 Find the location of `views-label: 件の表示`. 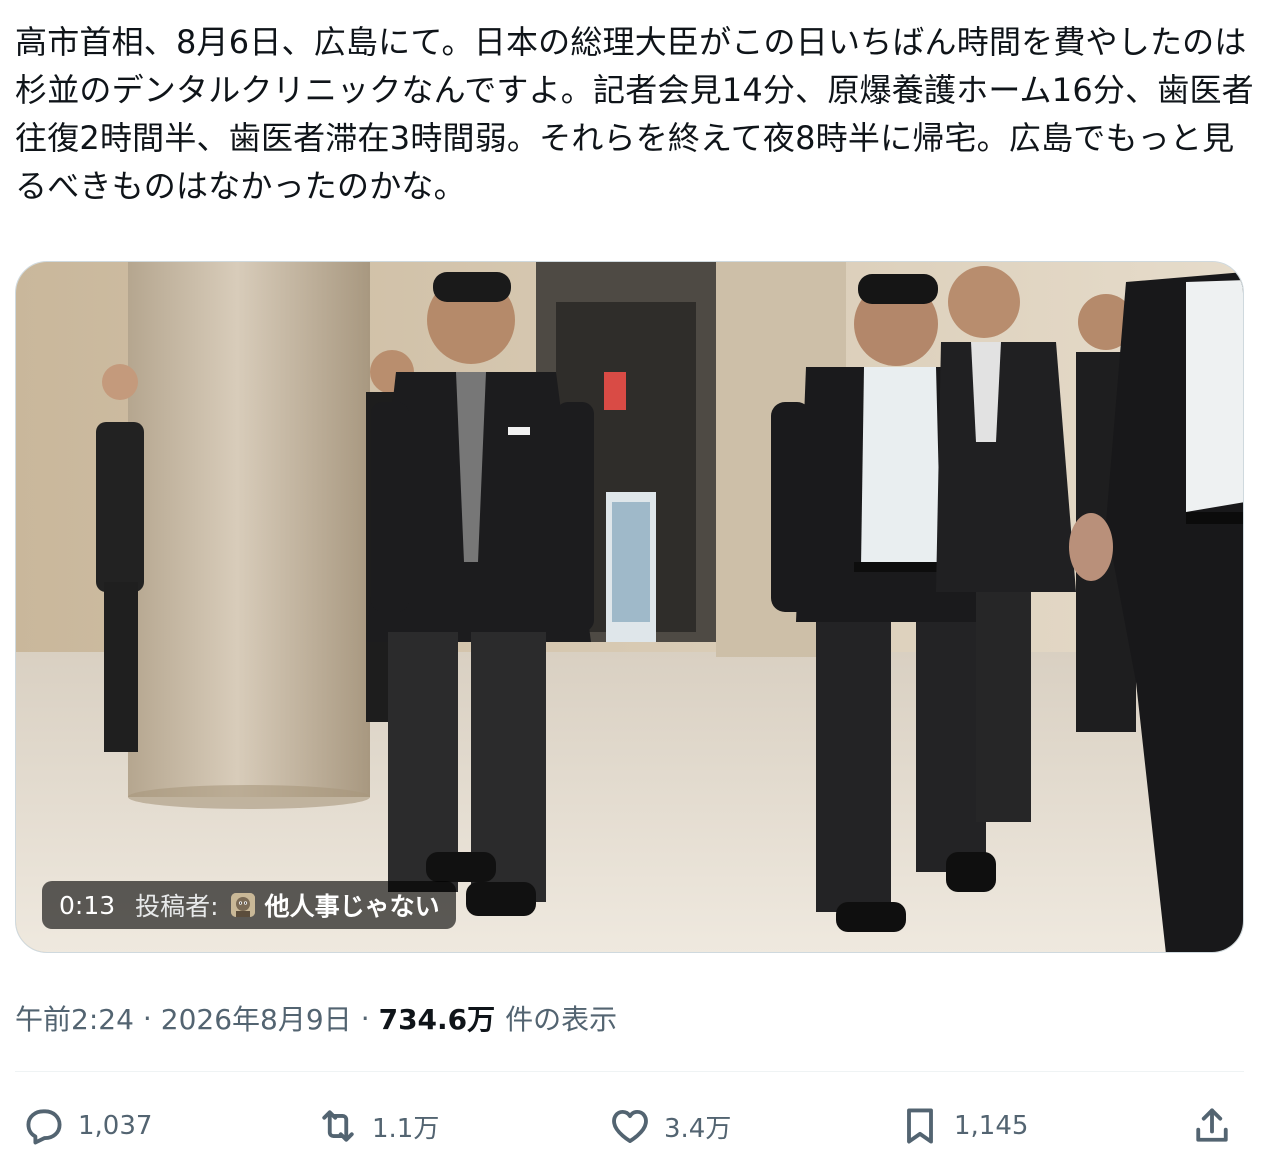

views-label: 件の表示 is located at coordinates (561, 1019).